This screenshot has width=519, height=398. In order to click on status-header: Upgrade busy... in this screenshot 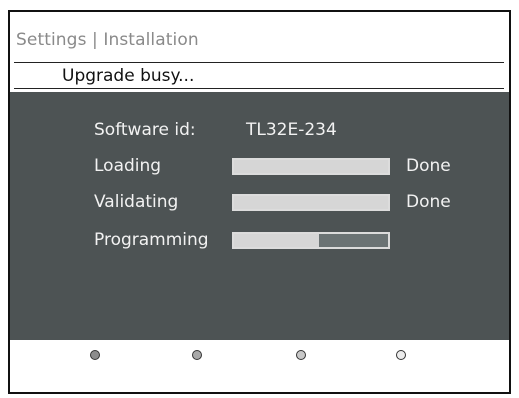, I will do `click(259, 75)`.